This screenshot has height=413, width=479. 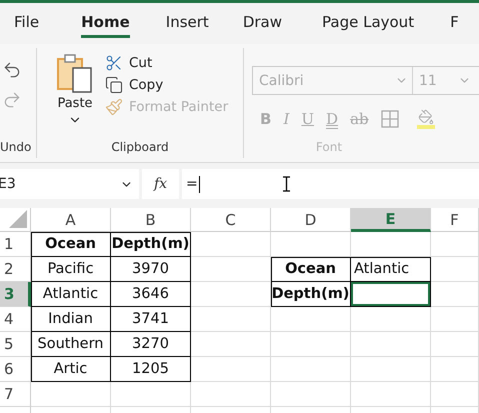 I want to click on ribbon-tab: Draw, so click(x=262, y=20).